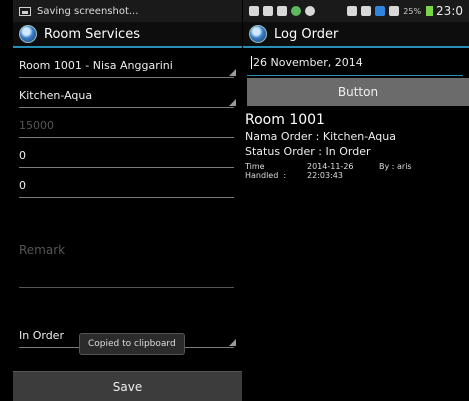 The image size is (469, 401). What do you see at coordinates (22, 185) in the screenshot?
I see `total-field-value: 0` at bounding box center [22, 185].